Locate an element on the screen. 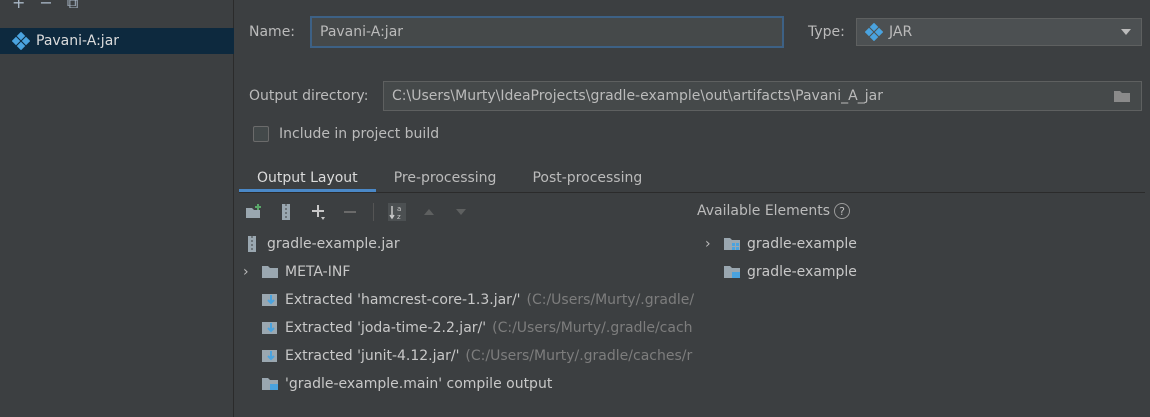 This screenshot has height=417, width=1150. name-input: Pavani-A:jar is located at coordinates (547, 32).